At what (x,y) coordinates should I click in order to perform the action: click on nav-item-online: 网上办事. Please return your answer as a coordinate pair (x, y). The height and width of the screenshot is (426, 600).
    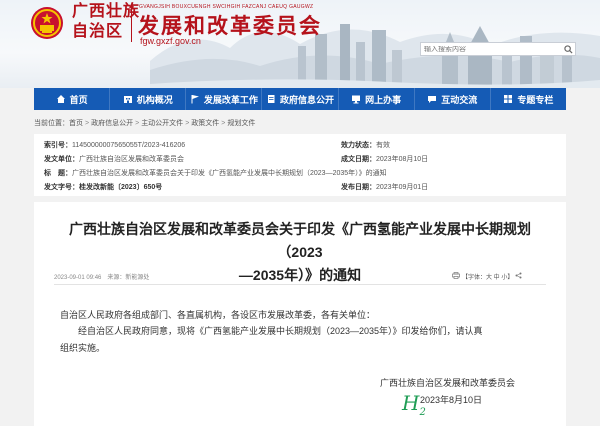
    Looking at the image, I should click on (375, 99).